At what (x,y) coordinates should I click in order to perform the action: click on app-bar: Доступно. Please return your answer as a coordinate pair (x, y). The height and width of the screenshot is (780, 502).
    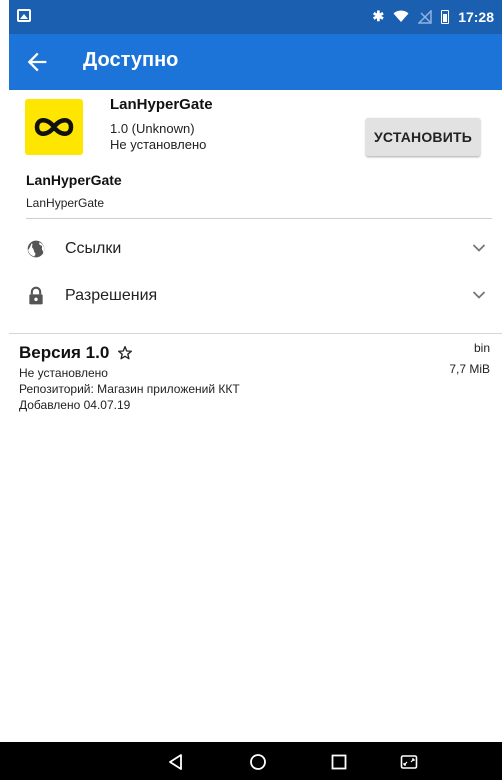
    Looking at the image, I should click on (255, 62).